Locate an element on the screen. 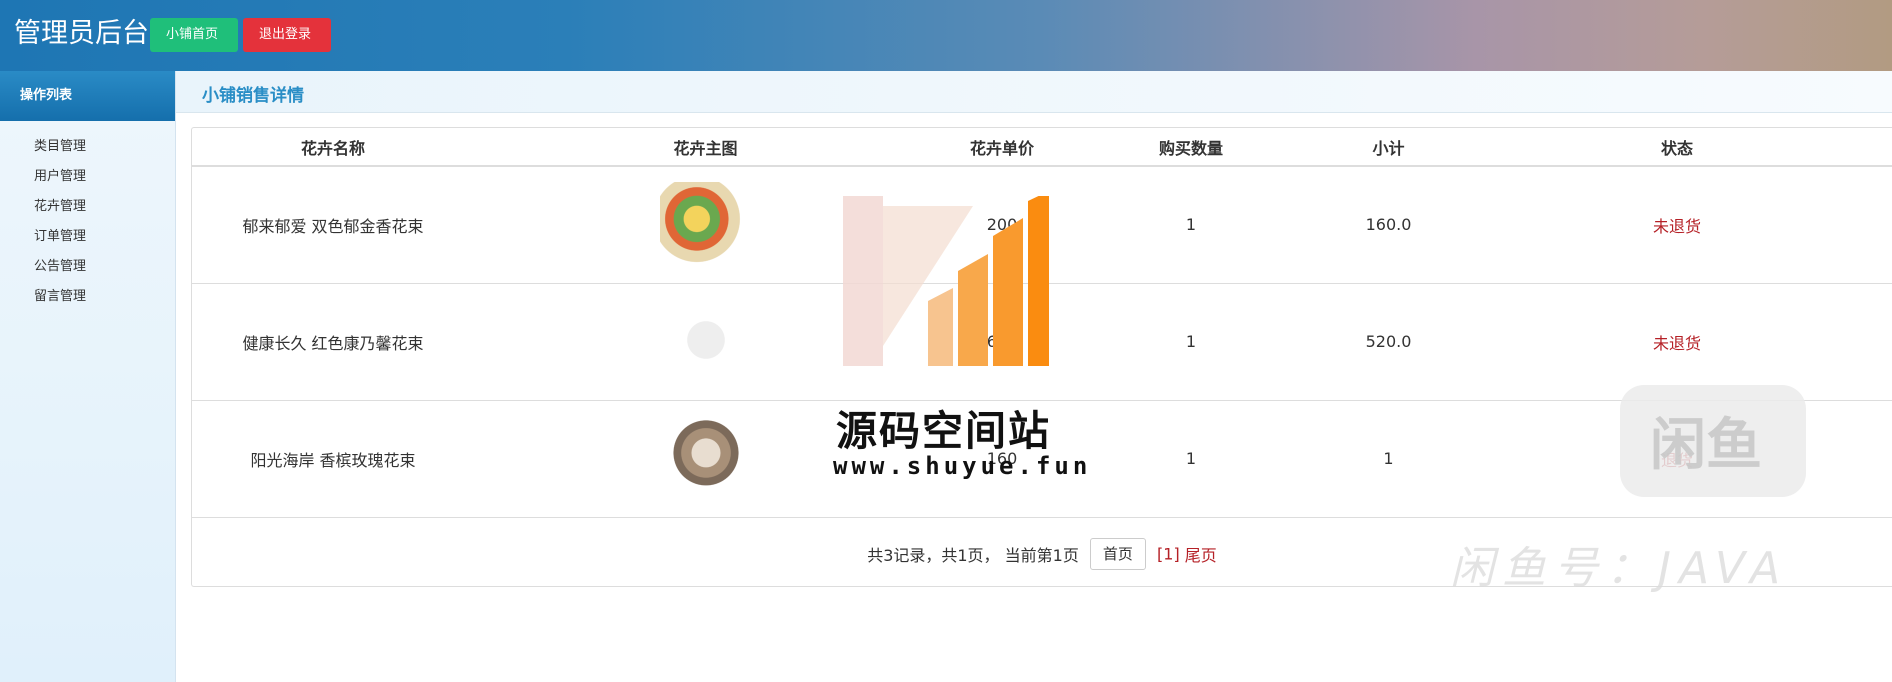 Image resolution: width=1892 pixels, height=682 pixels. flower-name: 健康长久 红色康乃馨花束 is located at coordinates (333, 342).